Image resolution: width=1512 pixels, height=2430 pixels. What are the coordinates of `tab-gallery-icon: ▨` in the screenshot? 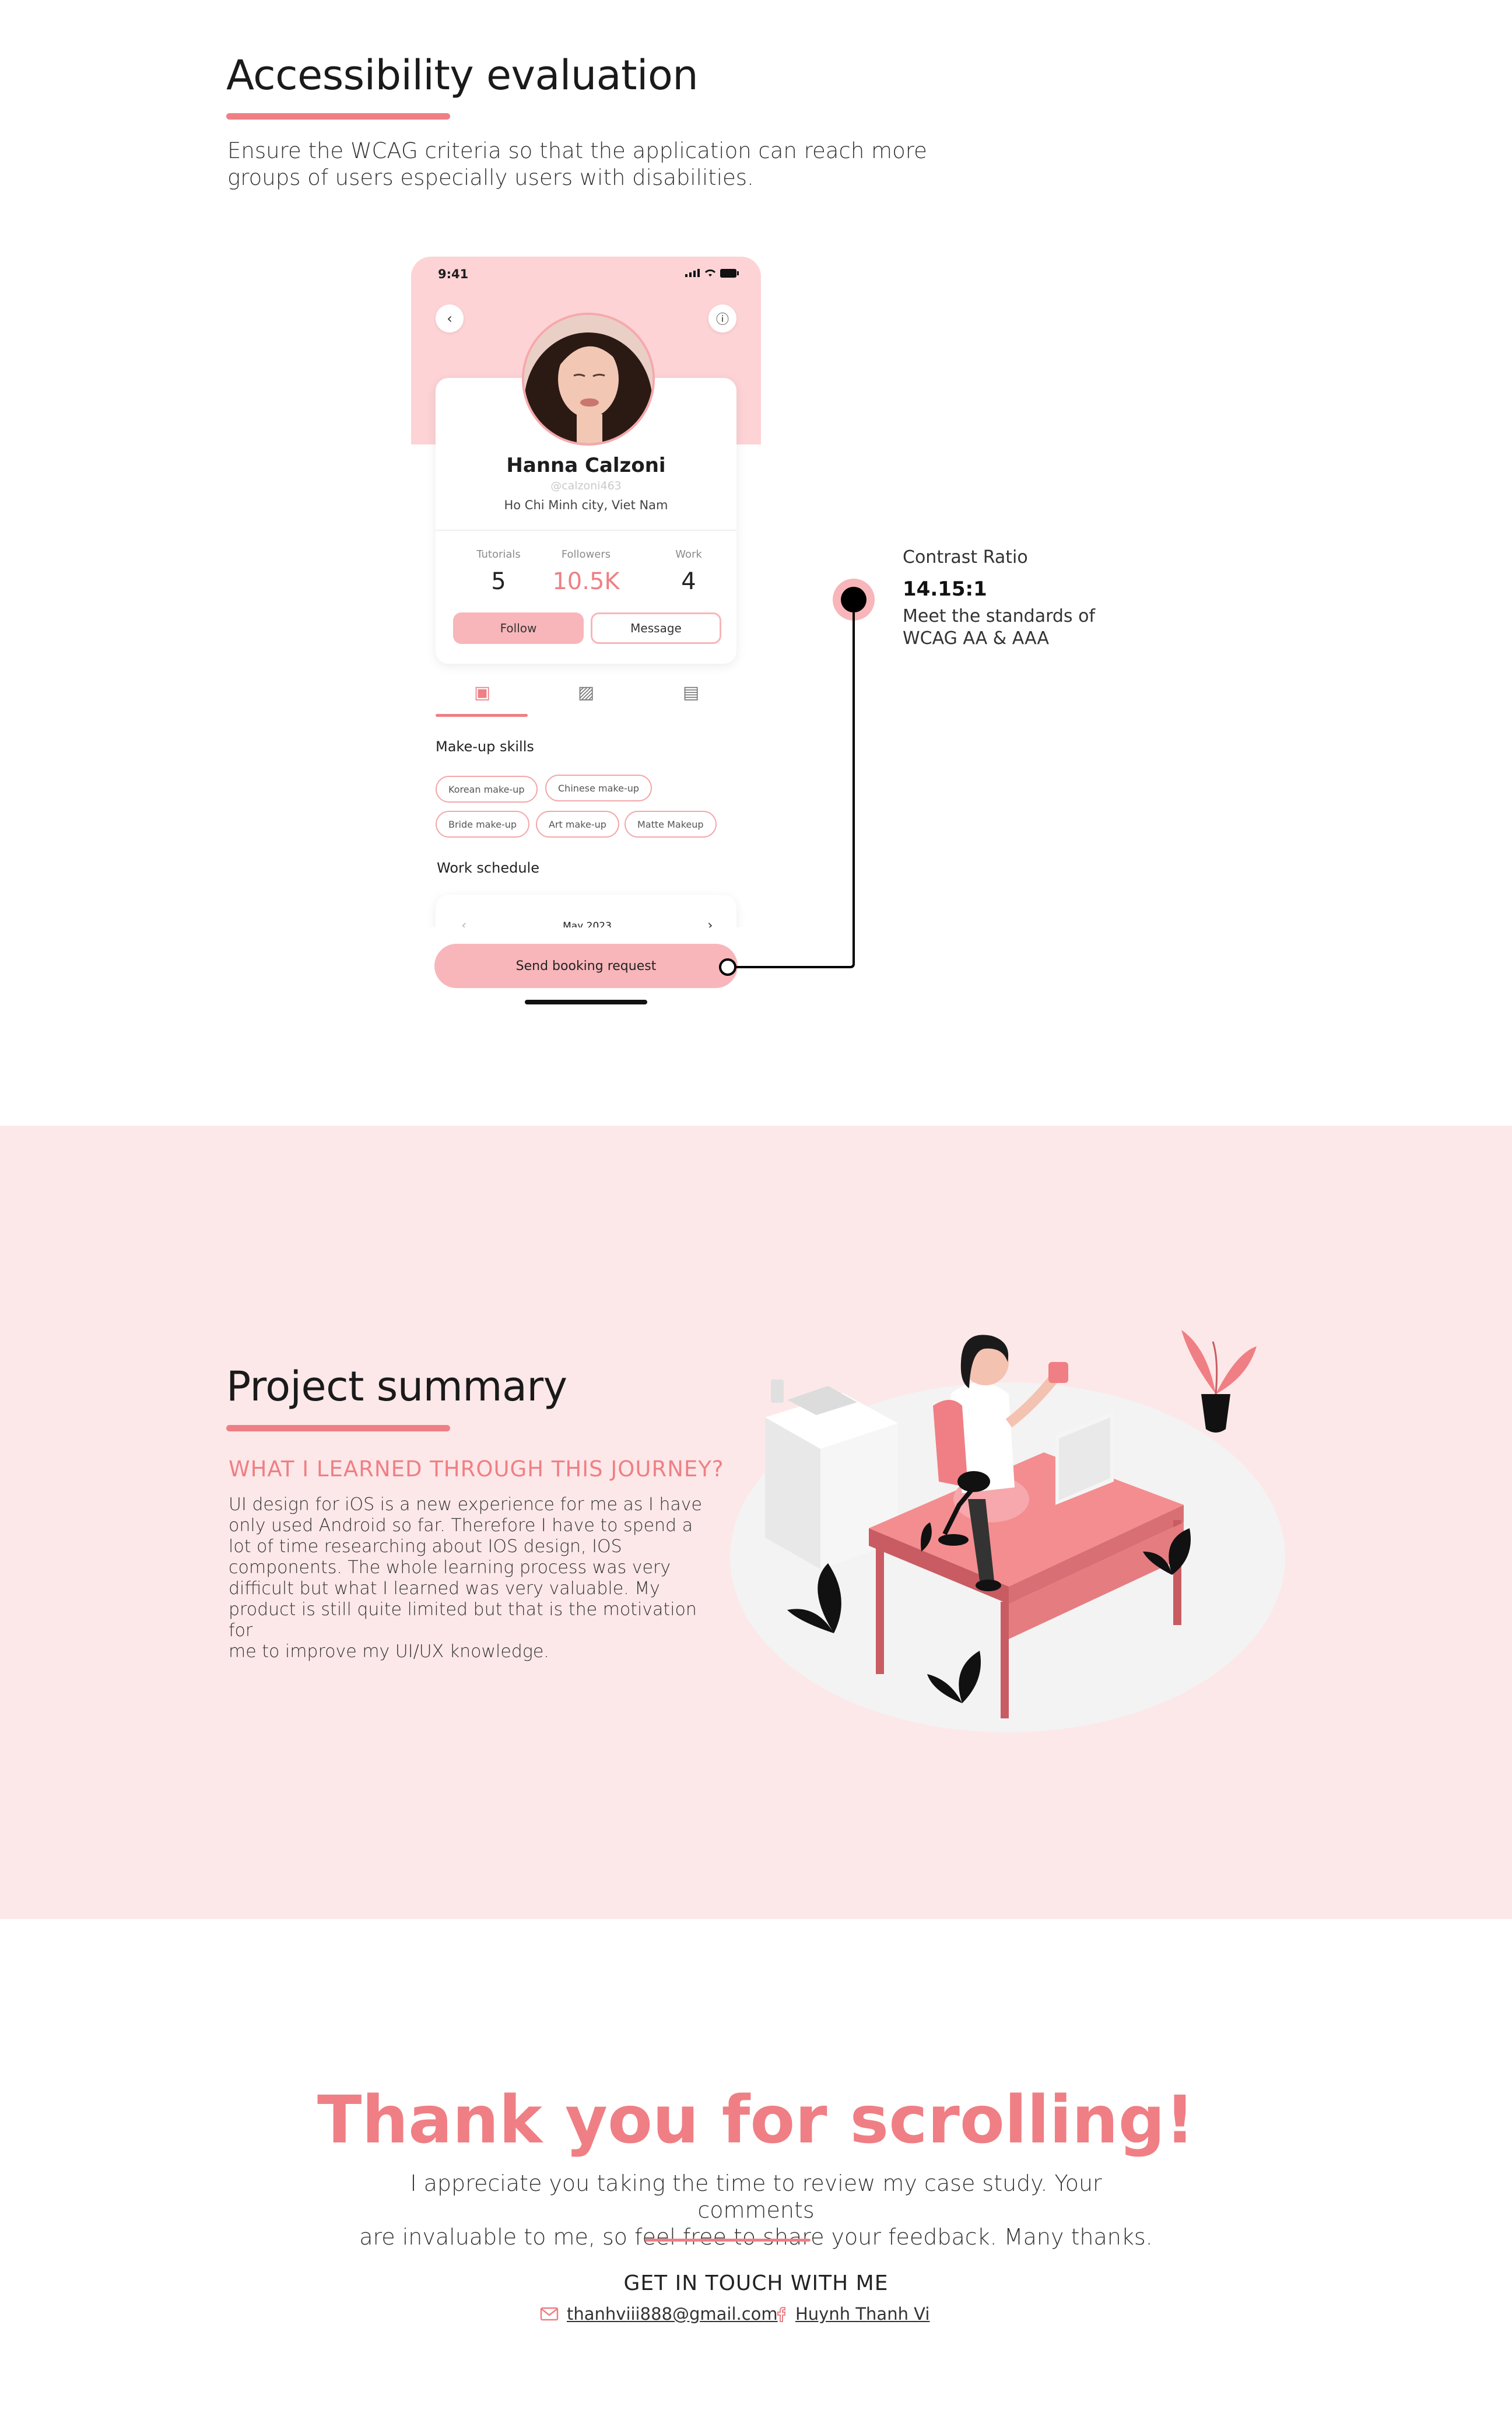 It's located at (586, 692).